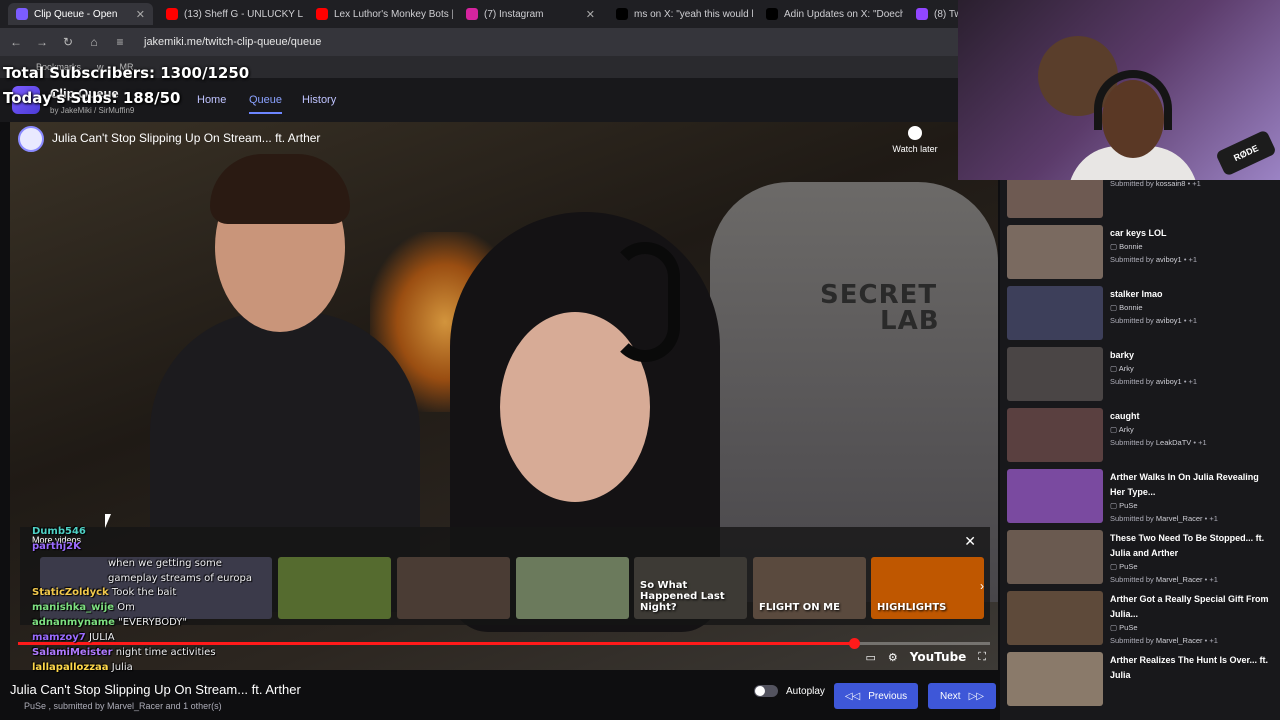 Image resolution: width=1280 pixels, height=720 pixels. I want to click on progress-knob, so click(854, 643).